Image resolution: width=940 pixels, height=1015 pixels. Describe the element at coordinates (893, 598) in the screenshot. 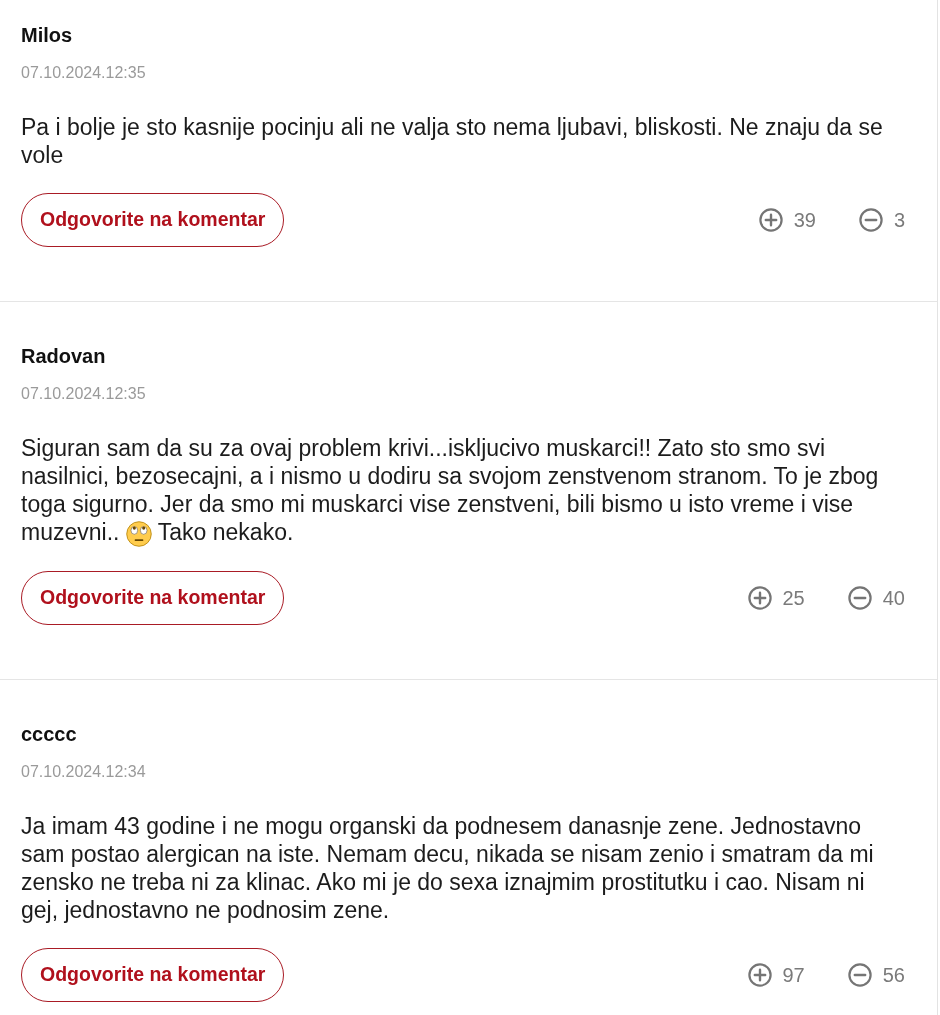

I see `downvote-count: 40` at that location.